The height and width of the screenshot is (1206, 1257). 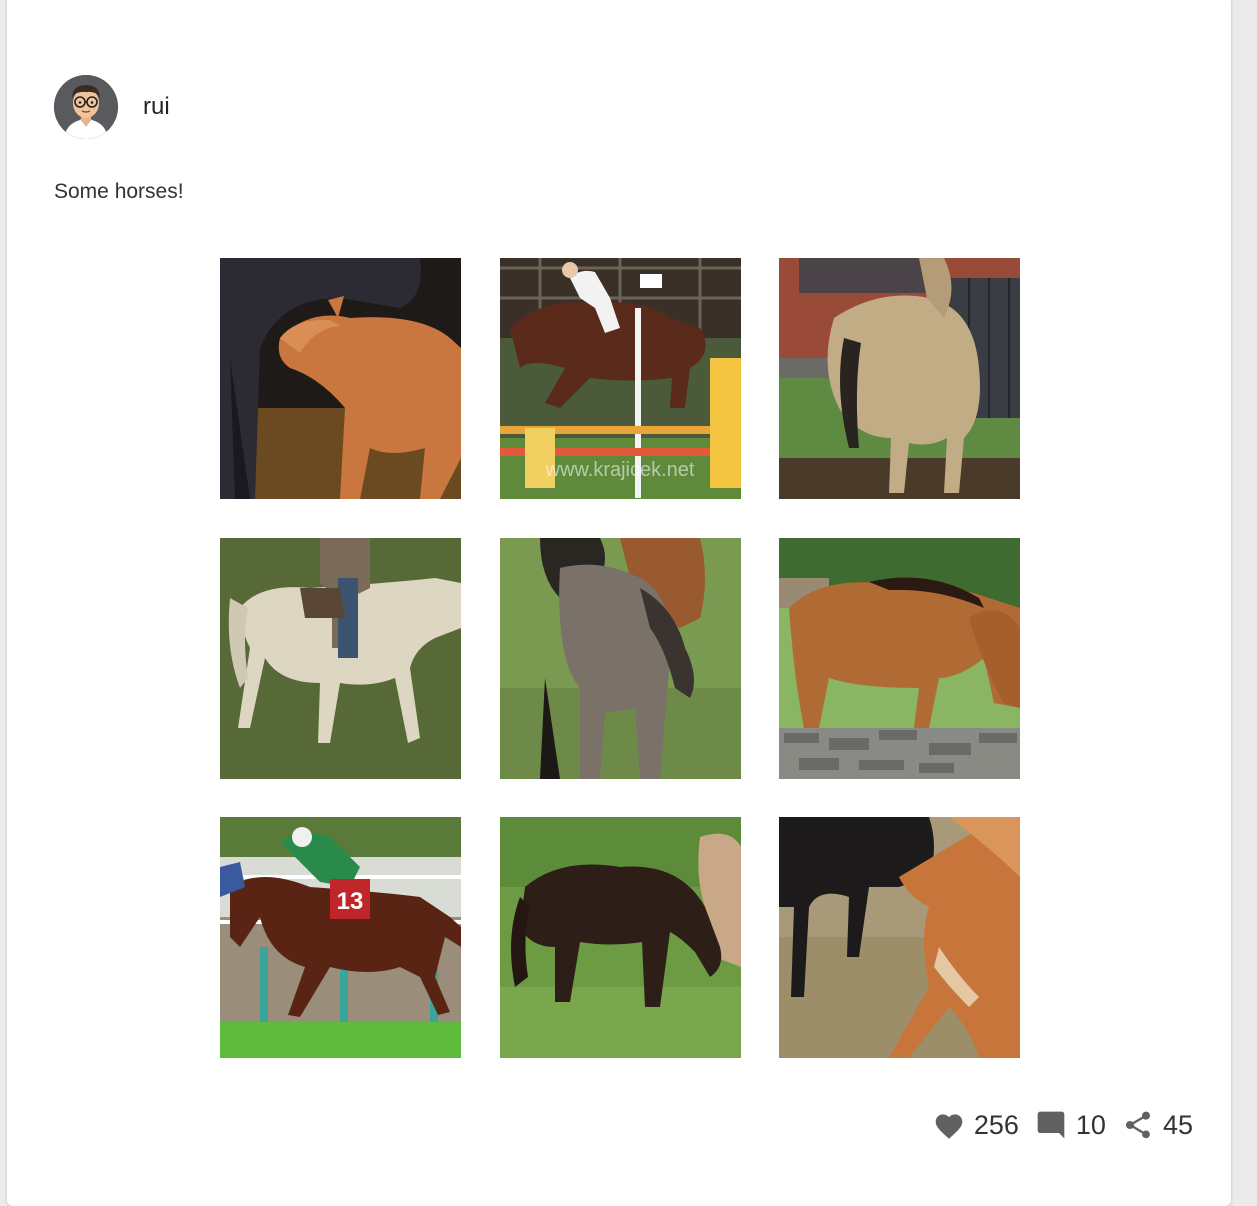 I want to click on photo-grey-foal, so click(x=620, y=658).